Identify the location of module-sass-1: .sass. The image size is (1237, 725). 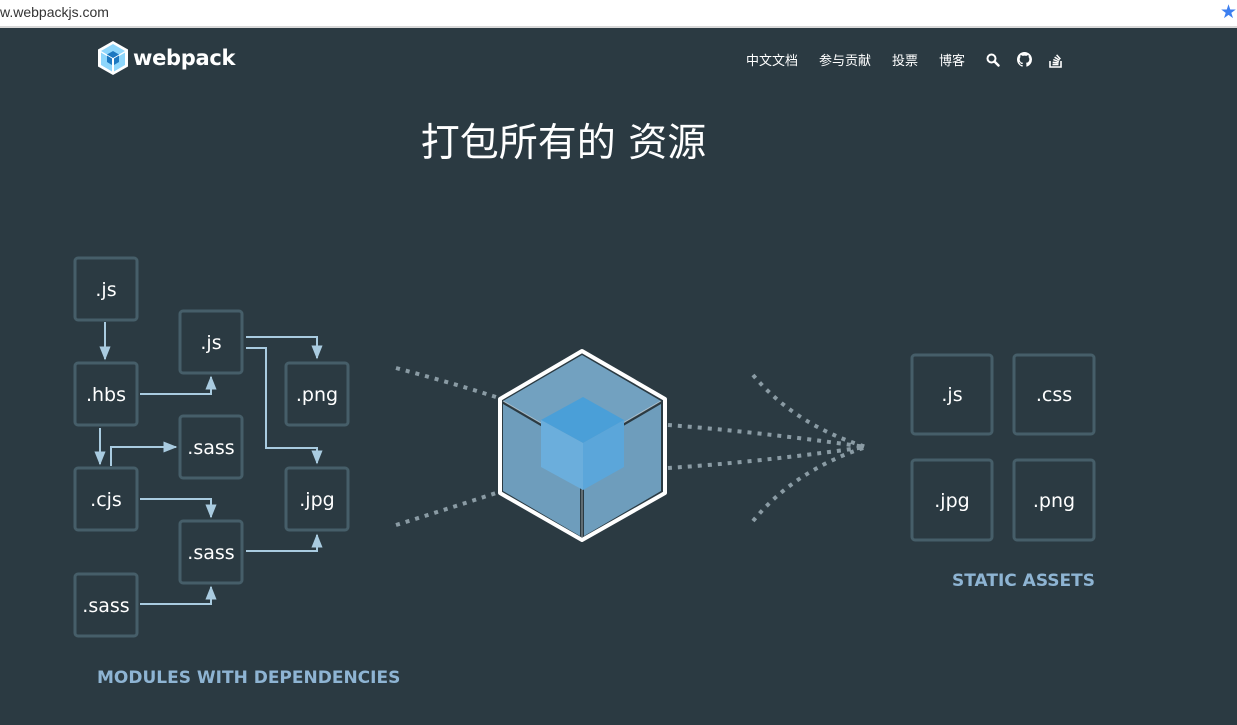
(211, 447).